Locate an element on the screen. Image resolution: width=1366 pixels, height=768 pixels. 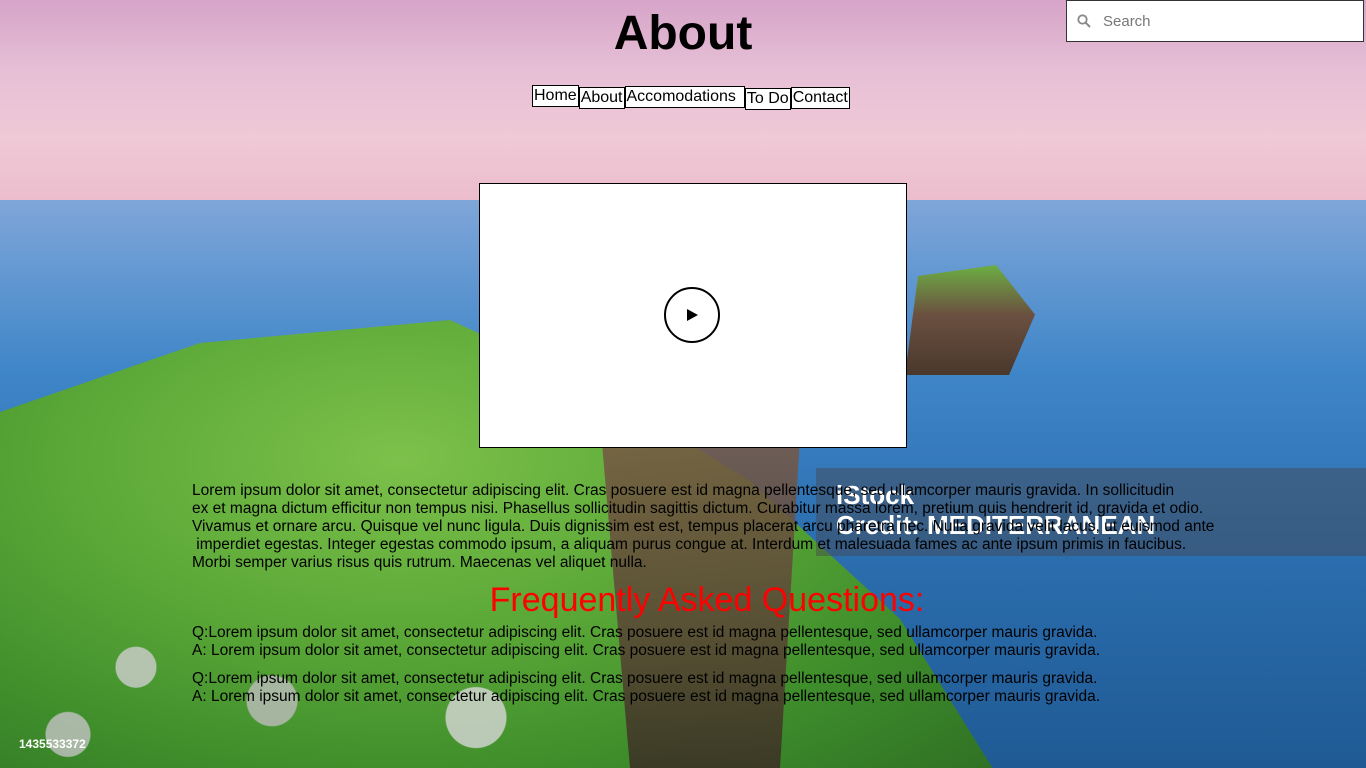
main-nav: Home About Accomodations To Do Contact is located at coordinates (691, 97).